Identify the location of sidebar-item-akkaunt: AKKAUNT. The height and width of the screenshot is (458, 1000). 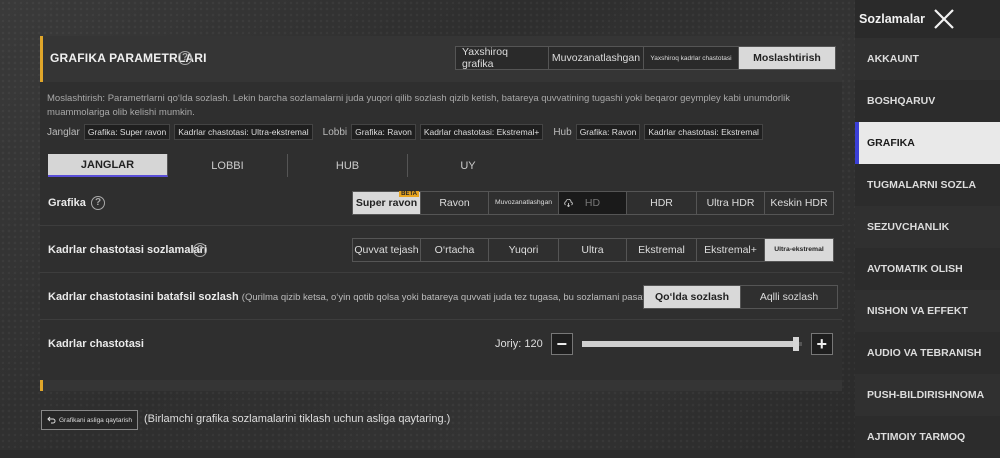
(927, 59).